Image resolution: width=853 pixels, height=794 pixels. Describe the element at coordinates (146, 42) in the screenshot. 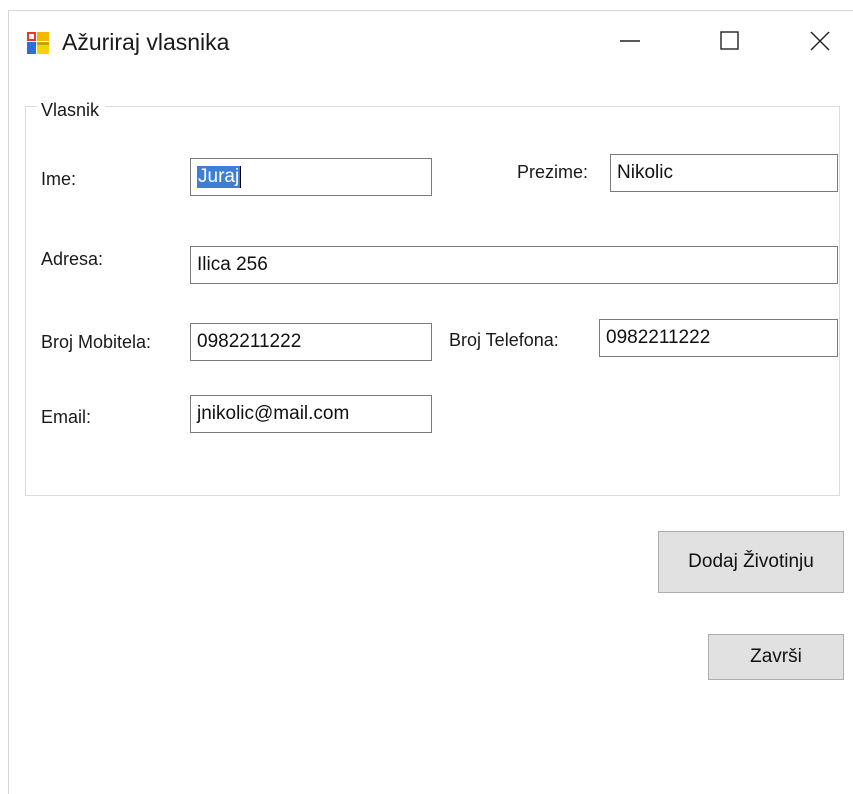

I see `window-title: Ažuriraj vlasnika` at that location.